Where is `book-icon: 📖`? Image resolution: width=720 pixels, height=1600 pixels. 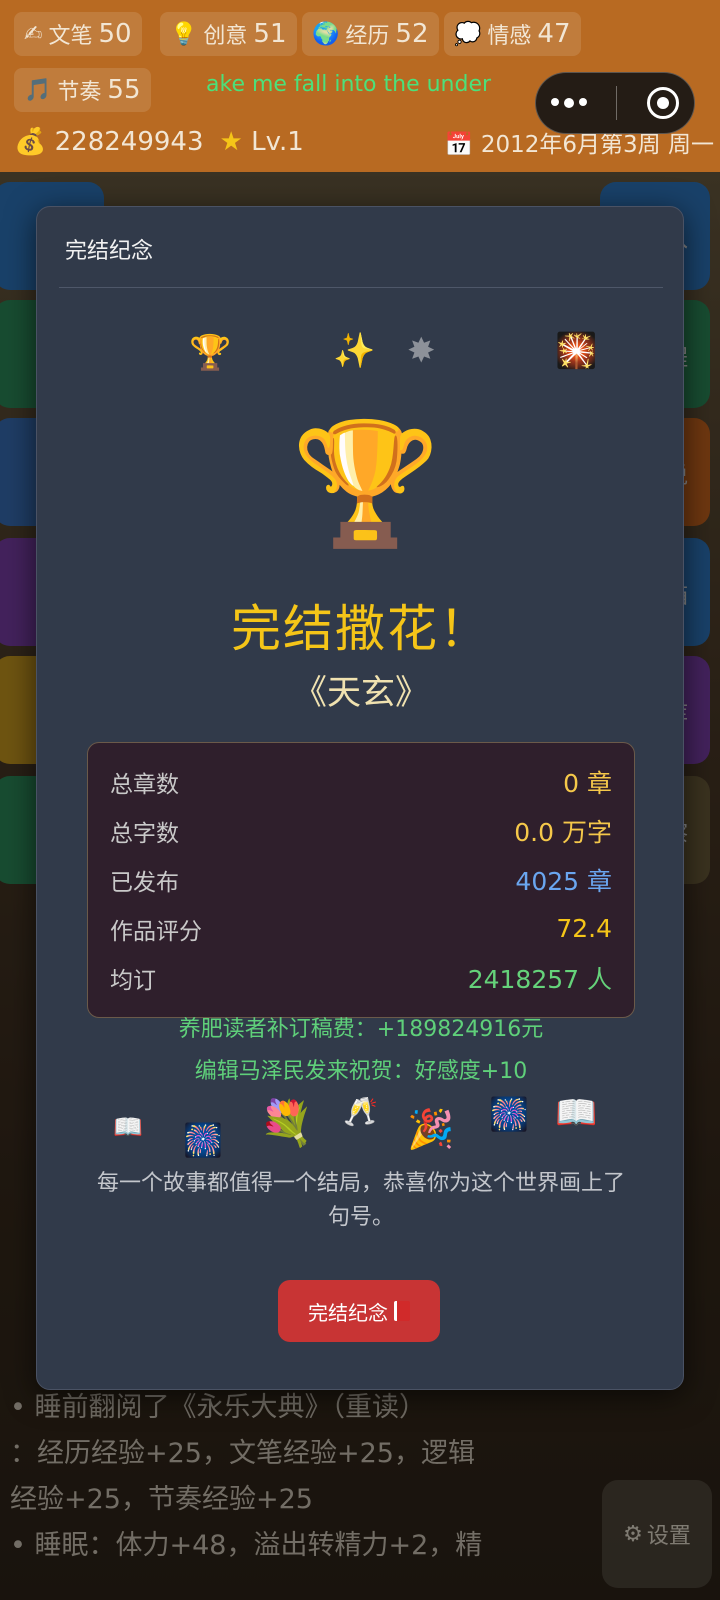 book-icon: 📖 is located at coordinates (128, 1127).